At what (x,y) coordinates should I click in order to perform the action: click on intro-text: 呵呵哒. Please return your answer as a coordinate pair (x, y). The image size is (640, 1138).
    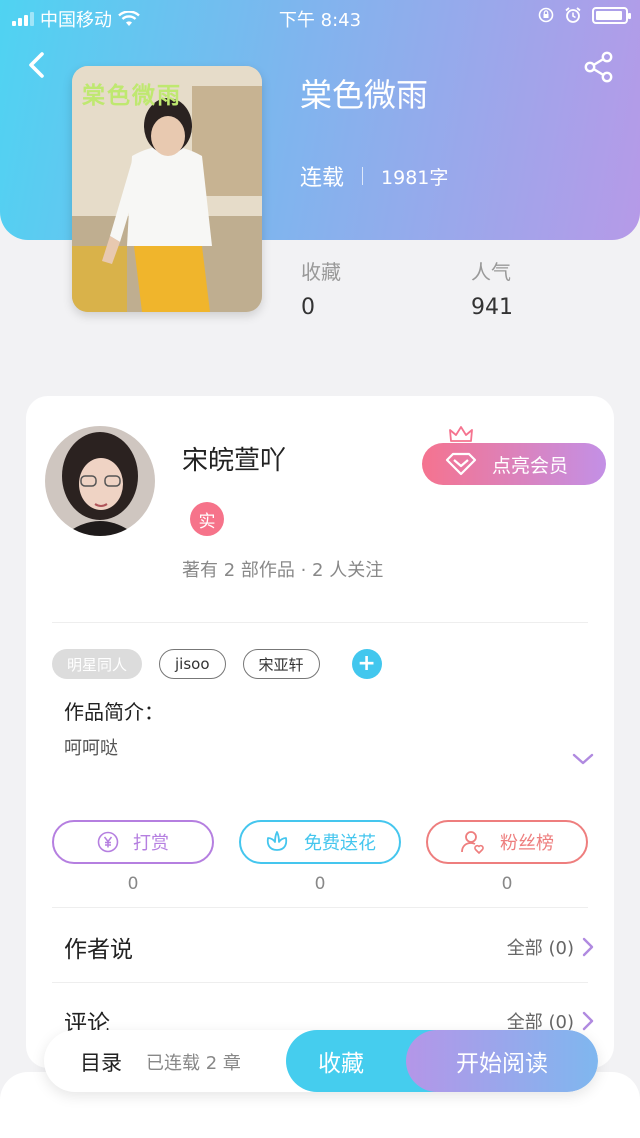
    Looking at the image, I should click on (91, 748).